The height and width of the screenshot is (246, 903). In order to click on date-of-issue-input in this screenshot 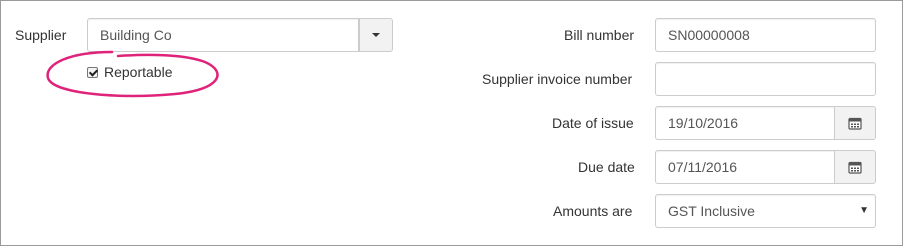, I will do `click(745, 123)`.